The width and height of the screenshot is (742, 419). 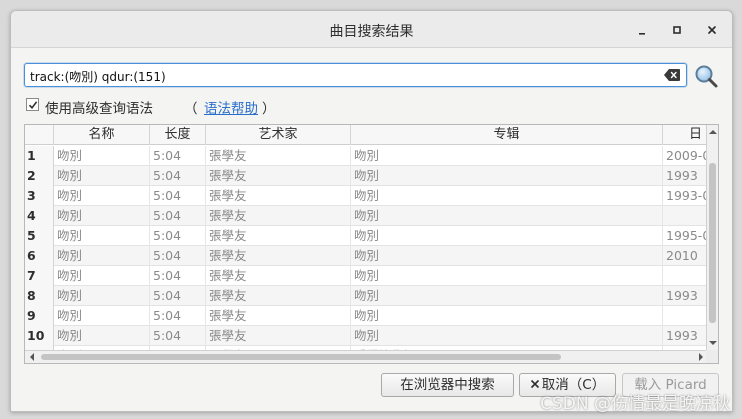 I want to click on cell-index: 2, so click(x=39, y=176).